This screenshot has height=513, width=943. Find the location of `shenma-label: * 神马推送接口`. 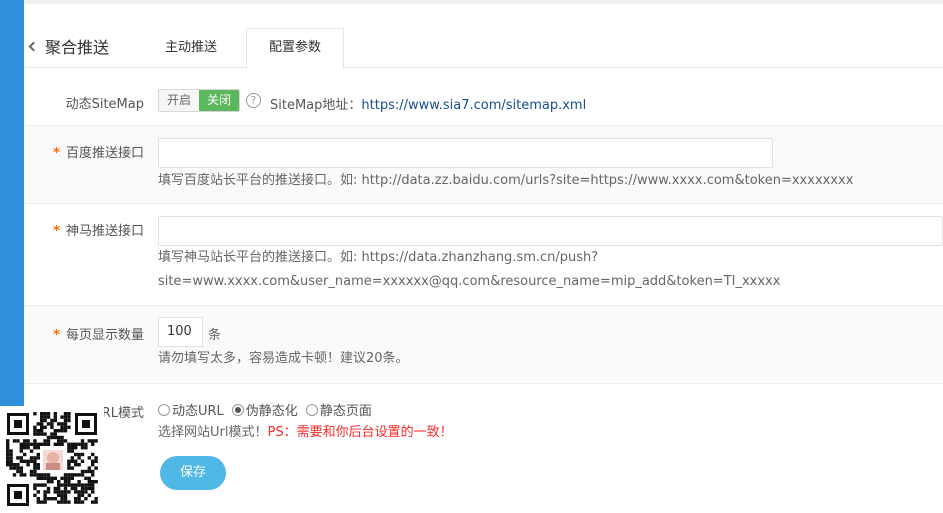

shenma-label: * 神马推送接口 is located at coordinates (84, 229).